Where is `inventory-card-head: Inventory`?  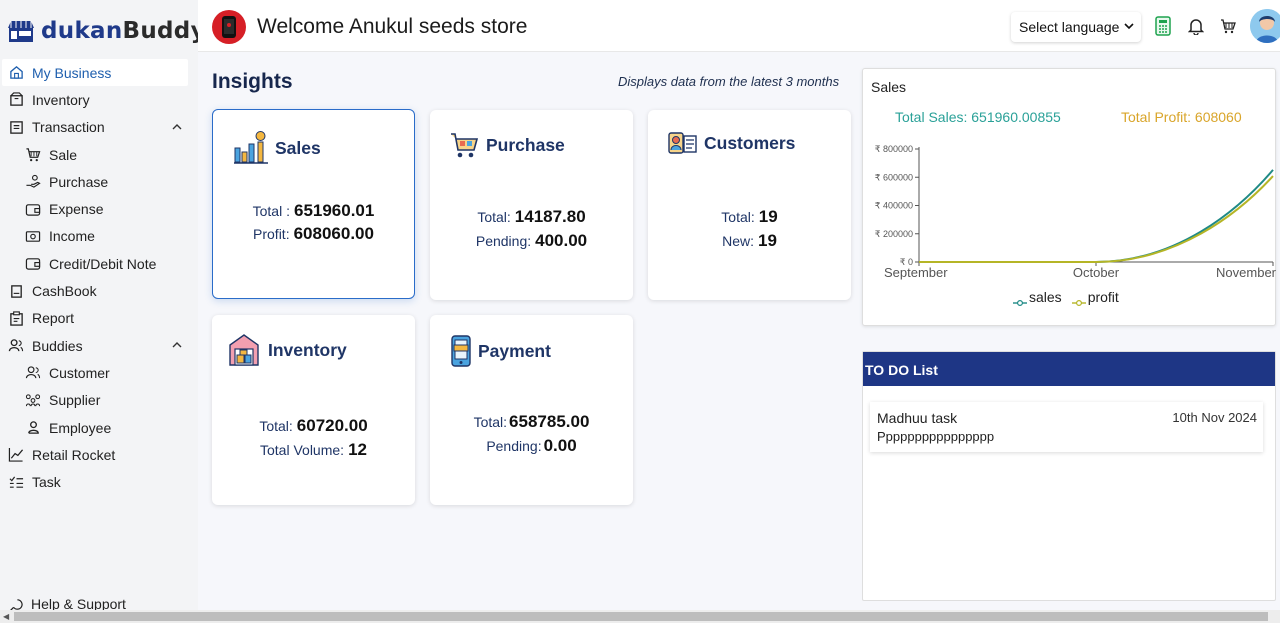
inventory-card-head: Inventory is located at coordinates (286, 350).